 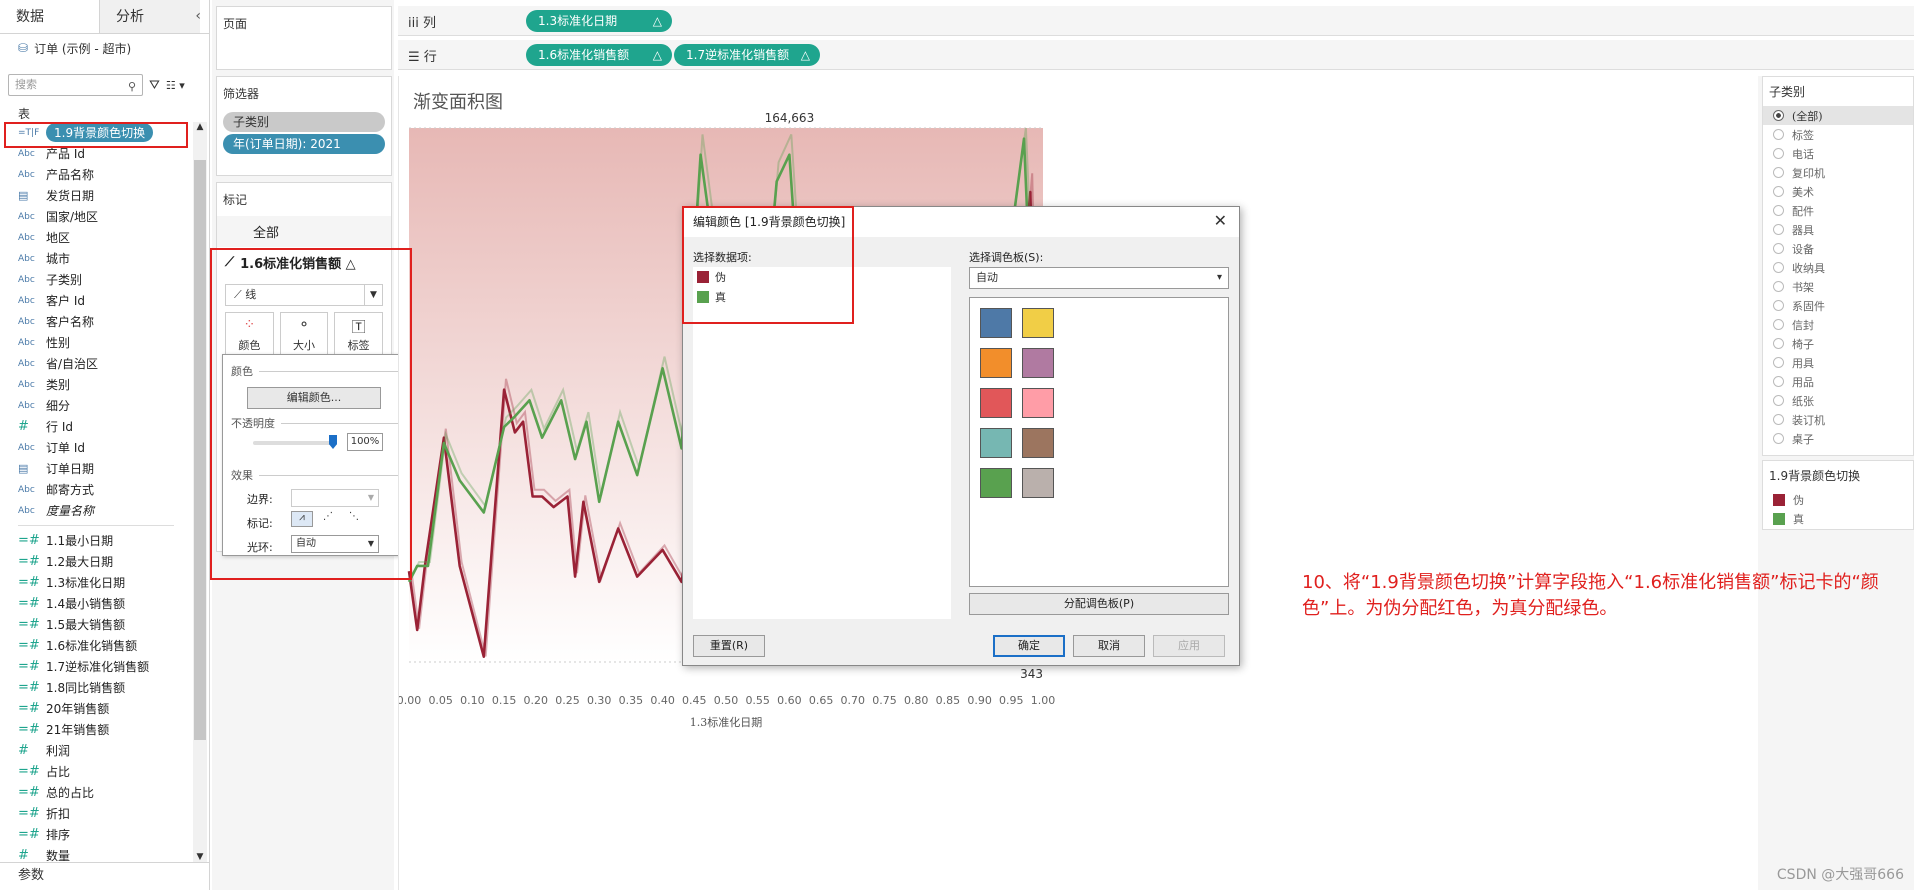 What do you see at coordinates (333, 442) in the screenshot?
I see `opacity-slider-handle` at bounding box center [333, 442].